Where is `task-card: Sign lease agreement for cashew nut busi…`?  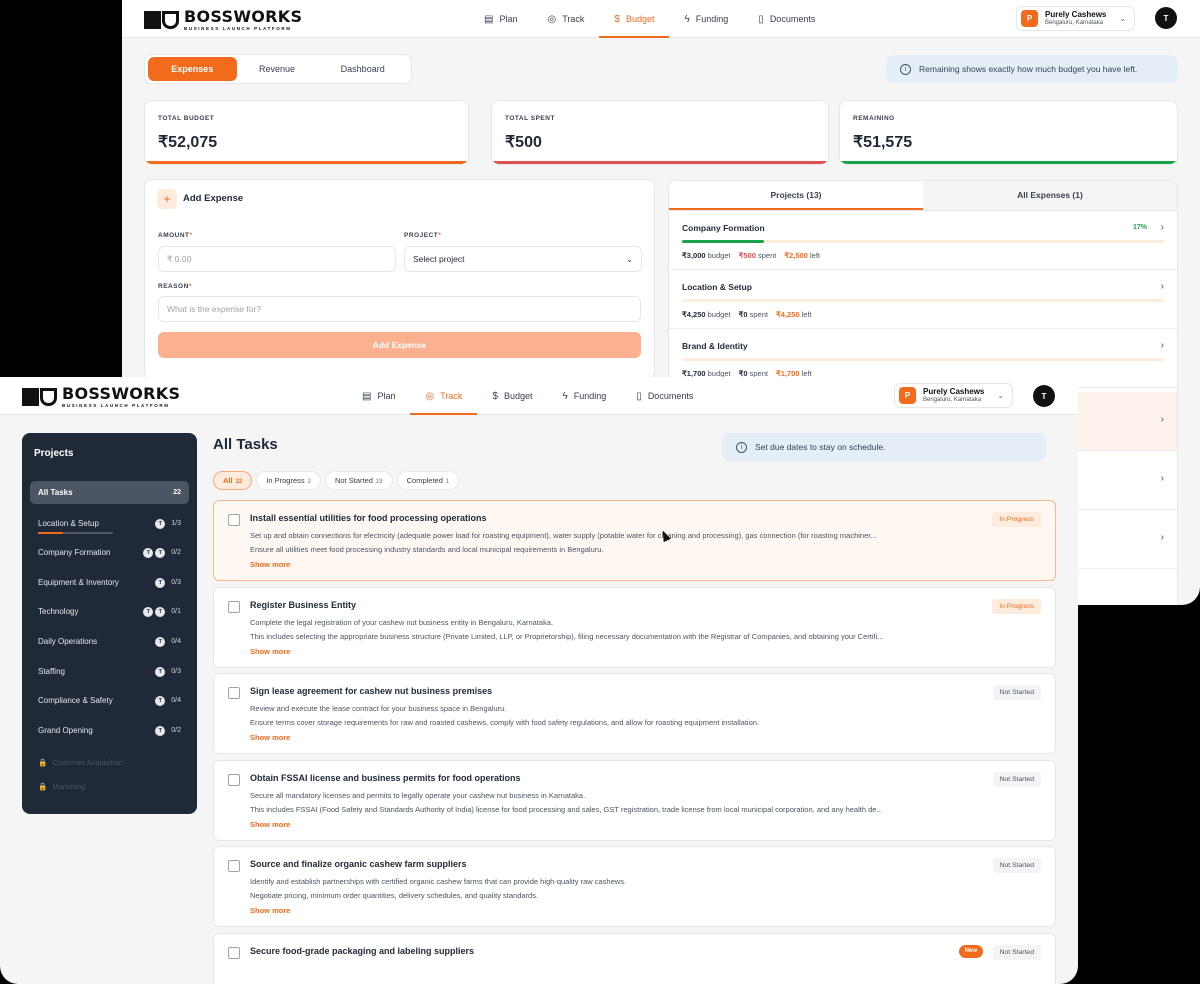
task-card: Sign lease agreement for cashew nut busi… is located at coordinates (634, 714).